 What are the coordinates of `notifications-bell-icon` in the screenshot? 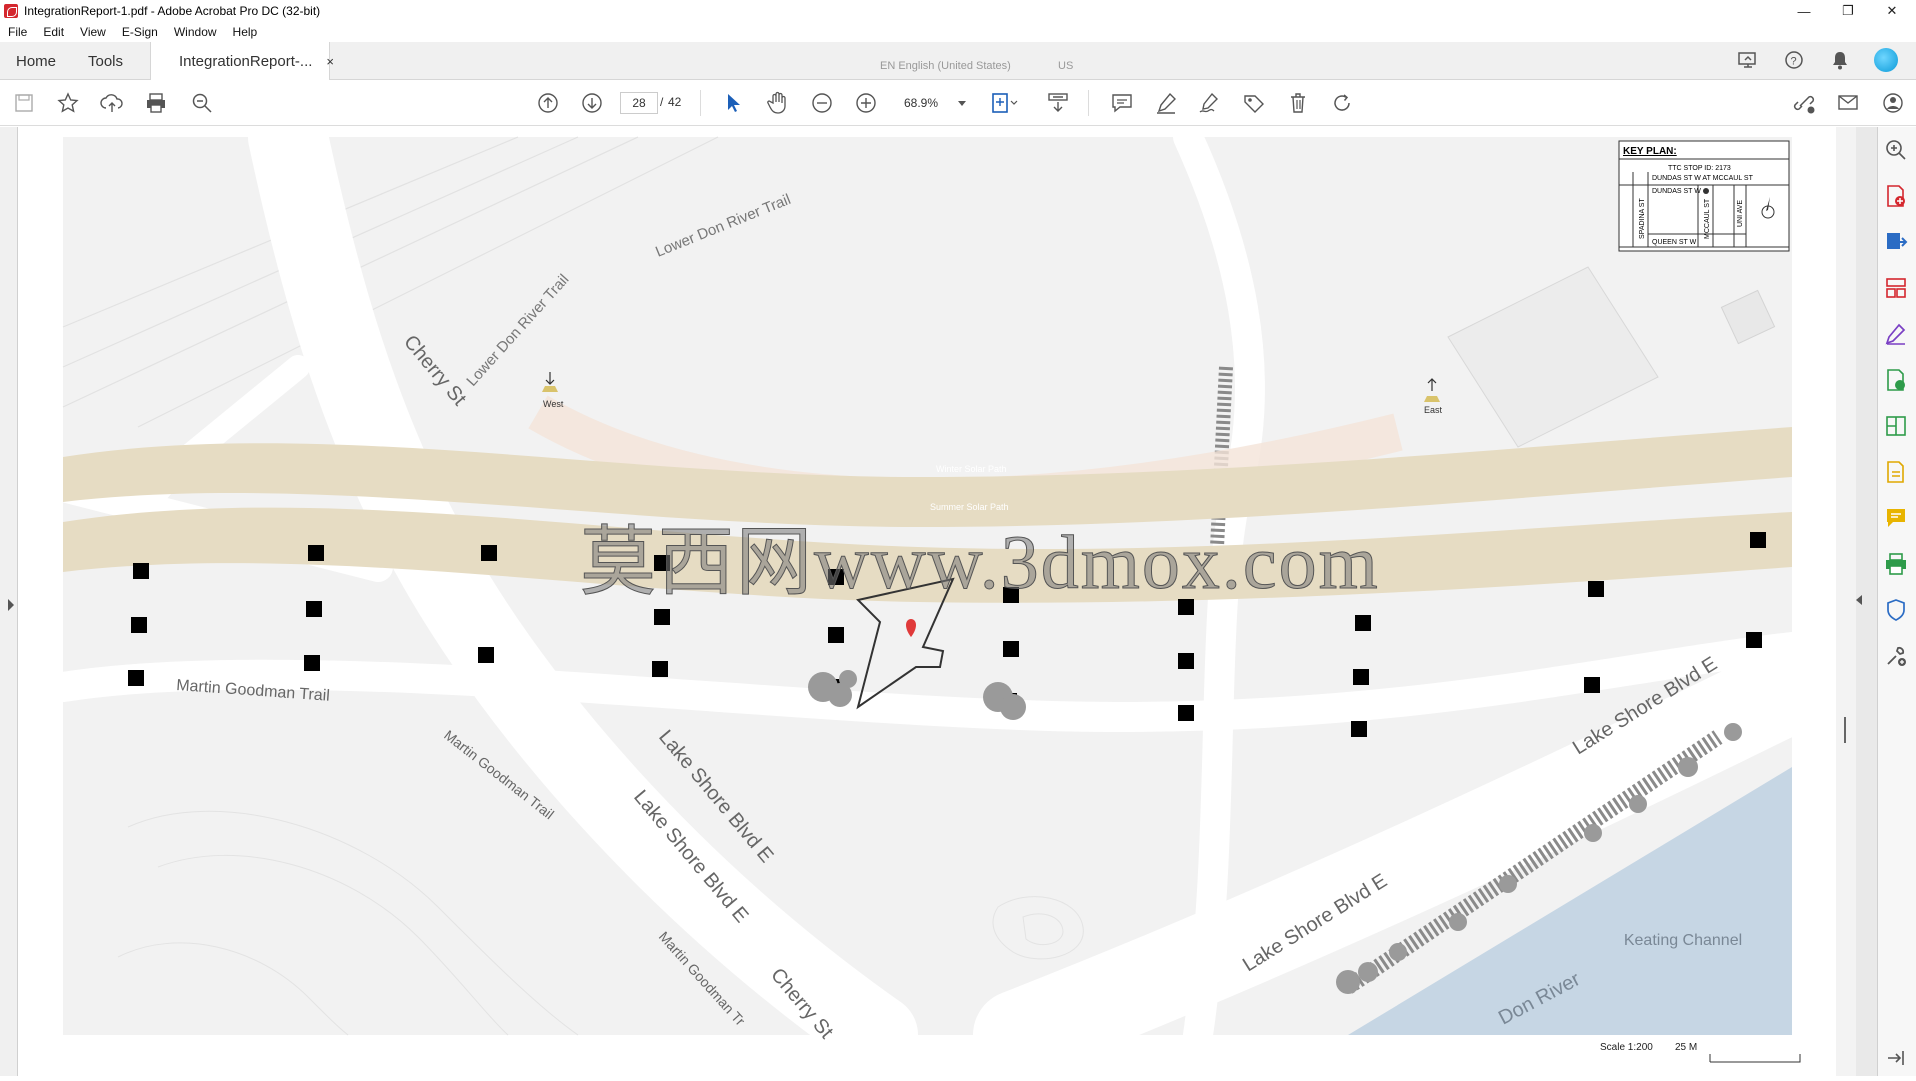 It's located at (1840, 60).